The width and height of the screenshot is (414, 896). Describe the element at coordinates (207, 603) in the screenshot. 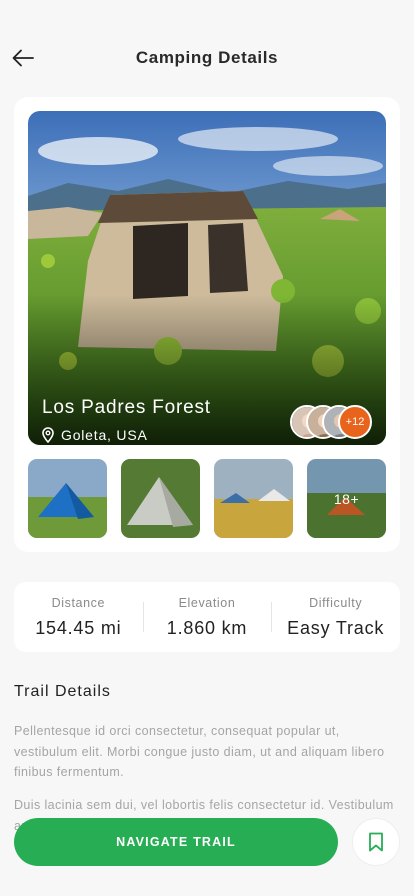

I see `stat-label: Elevation` at that location.